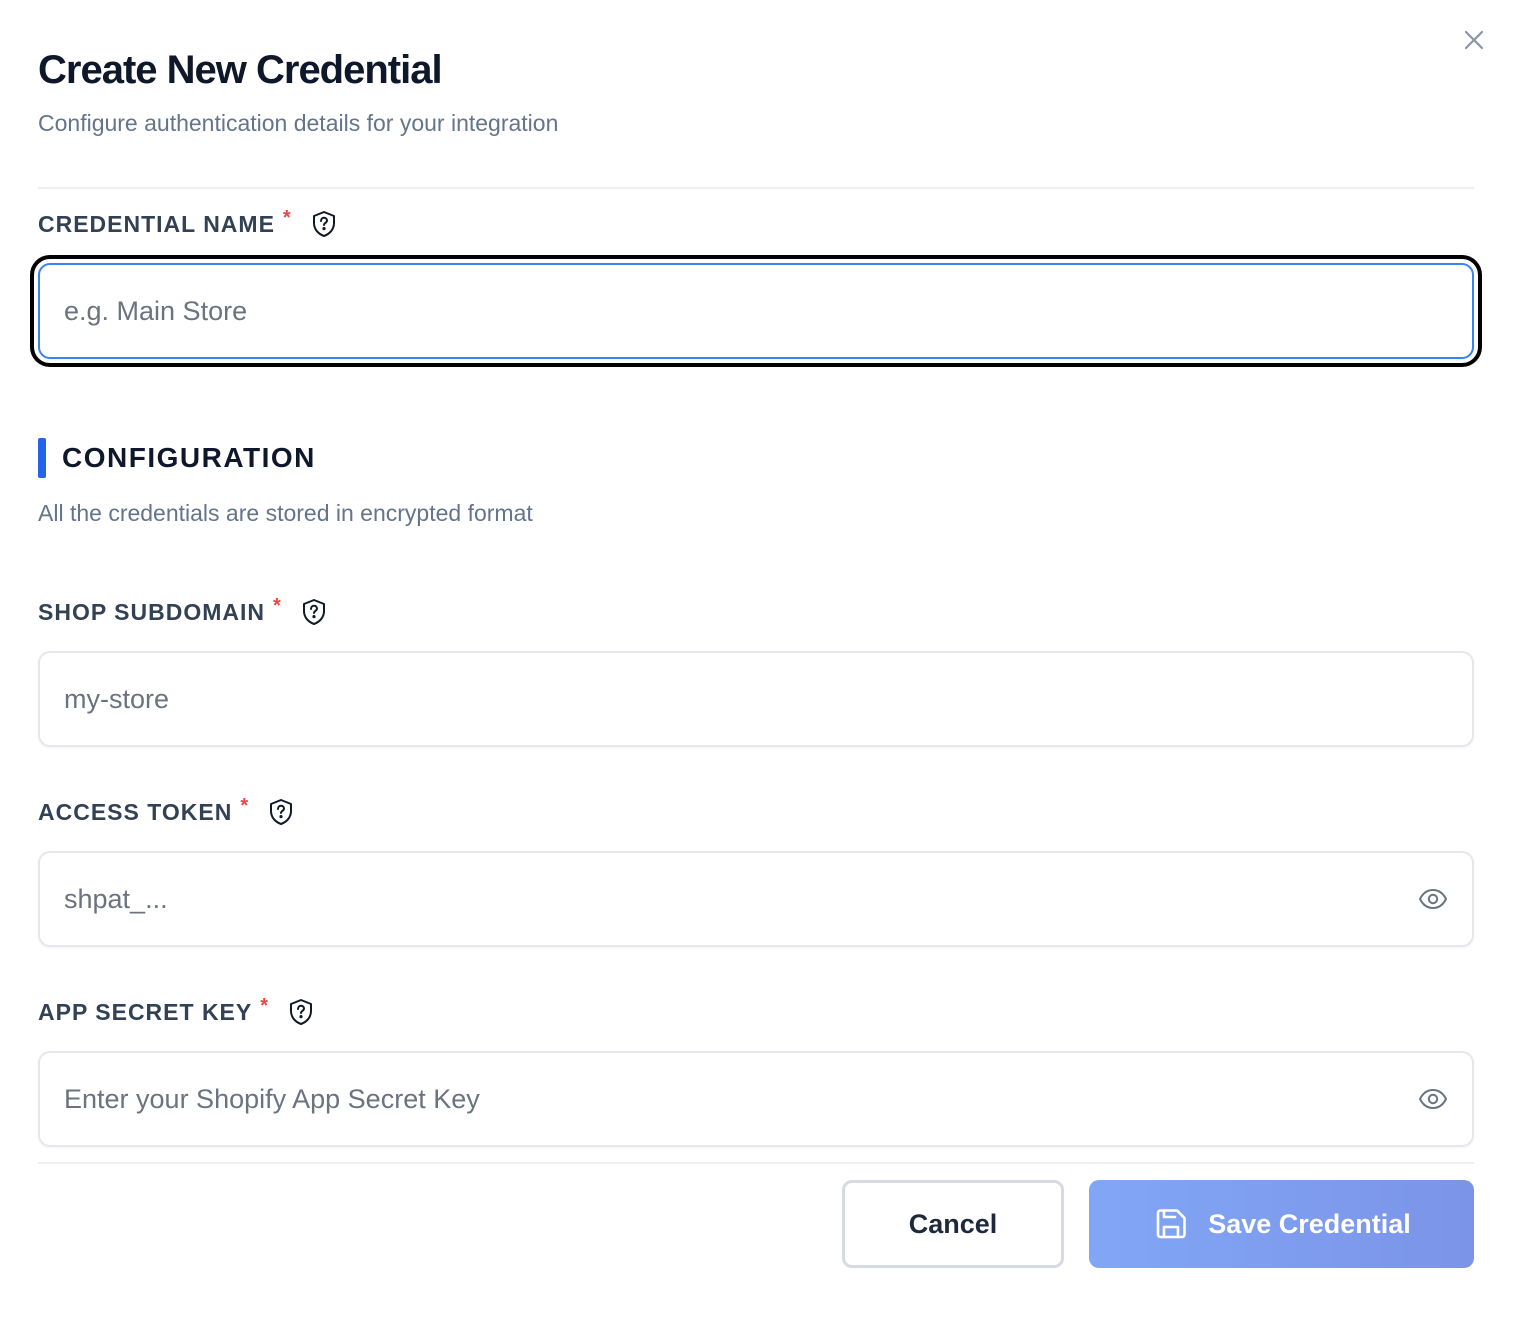 This screenshot has height=1326, width=1516. I want to click on close-icon, so click(1474, 40).